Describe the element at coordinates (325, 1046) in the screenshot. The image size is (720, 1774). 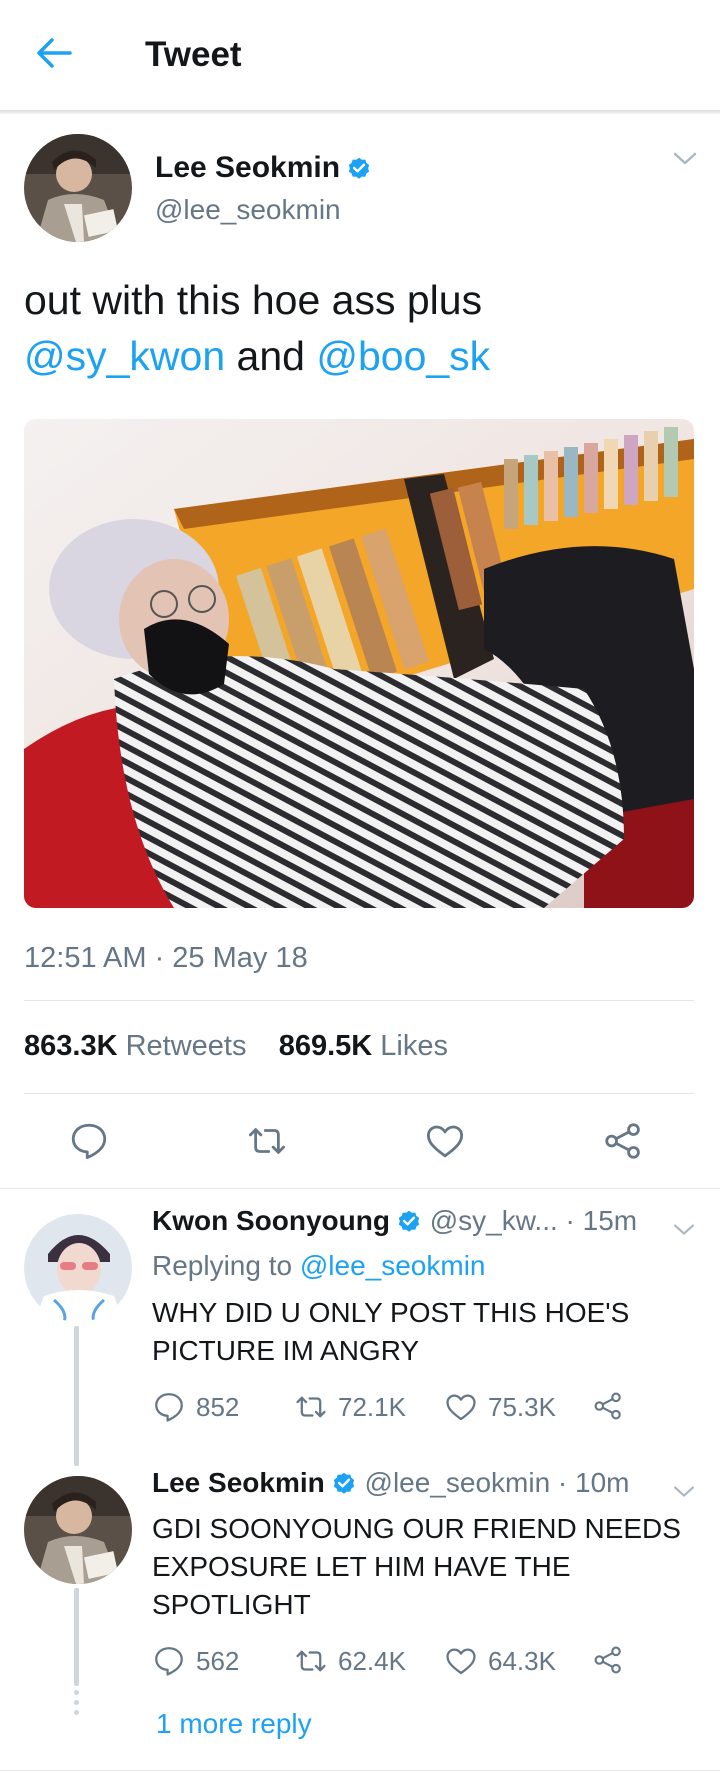
I see `likes-count: 869.5K` at that location.